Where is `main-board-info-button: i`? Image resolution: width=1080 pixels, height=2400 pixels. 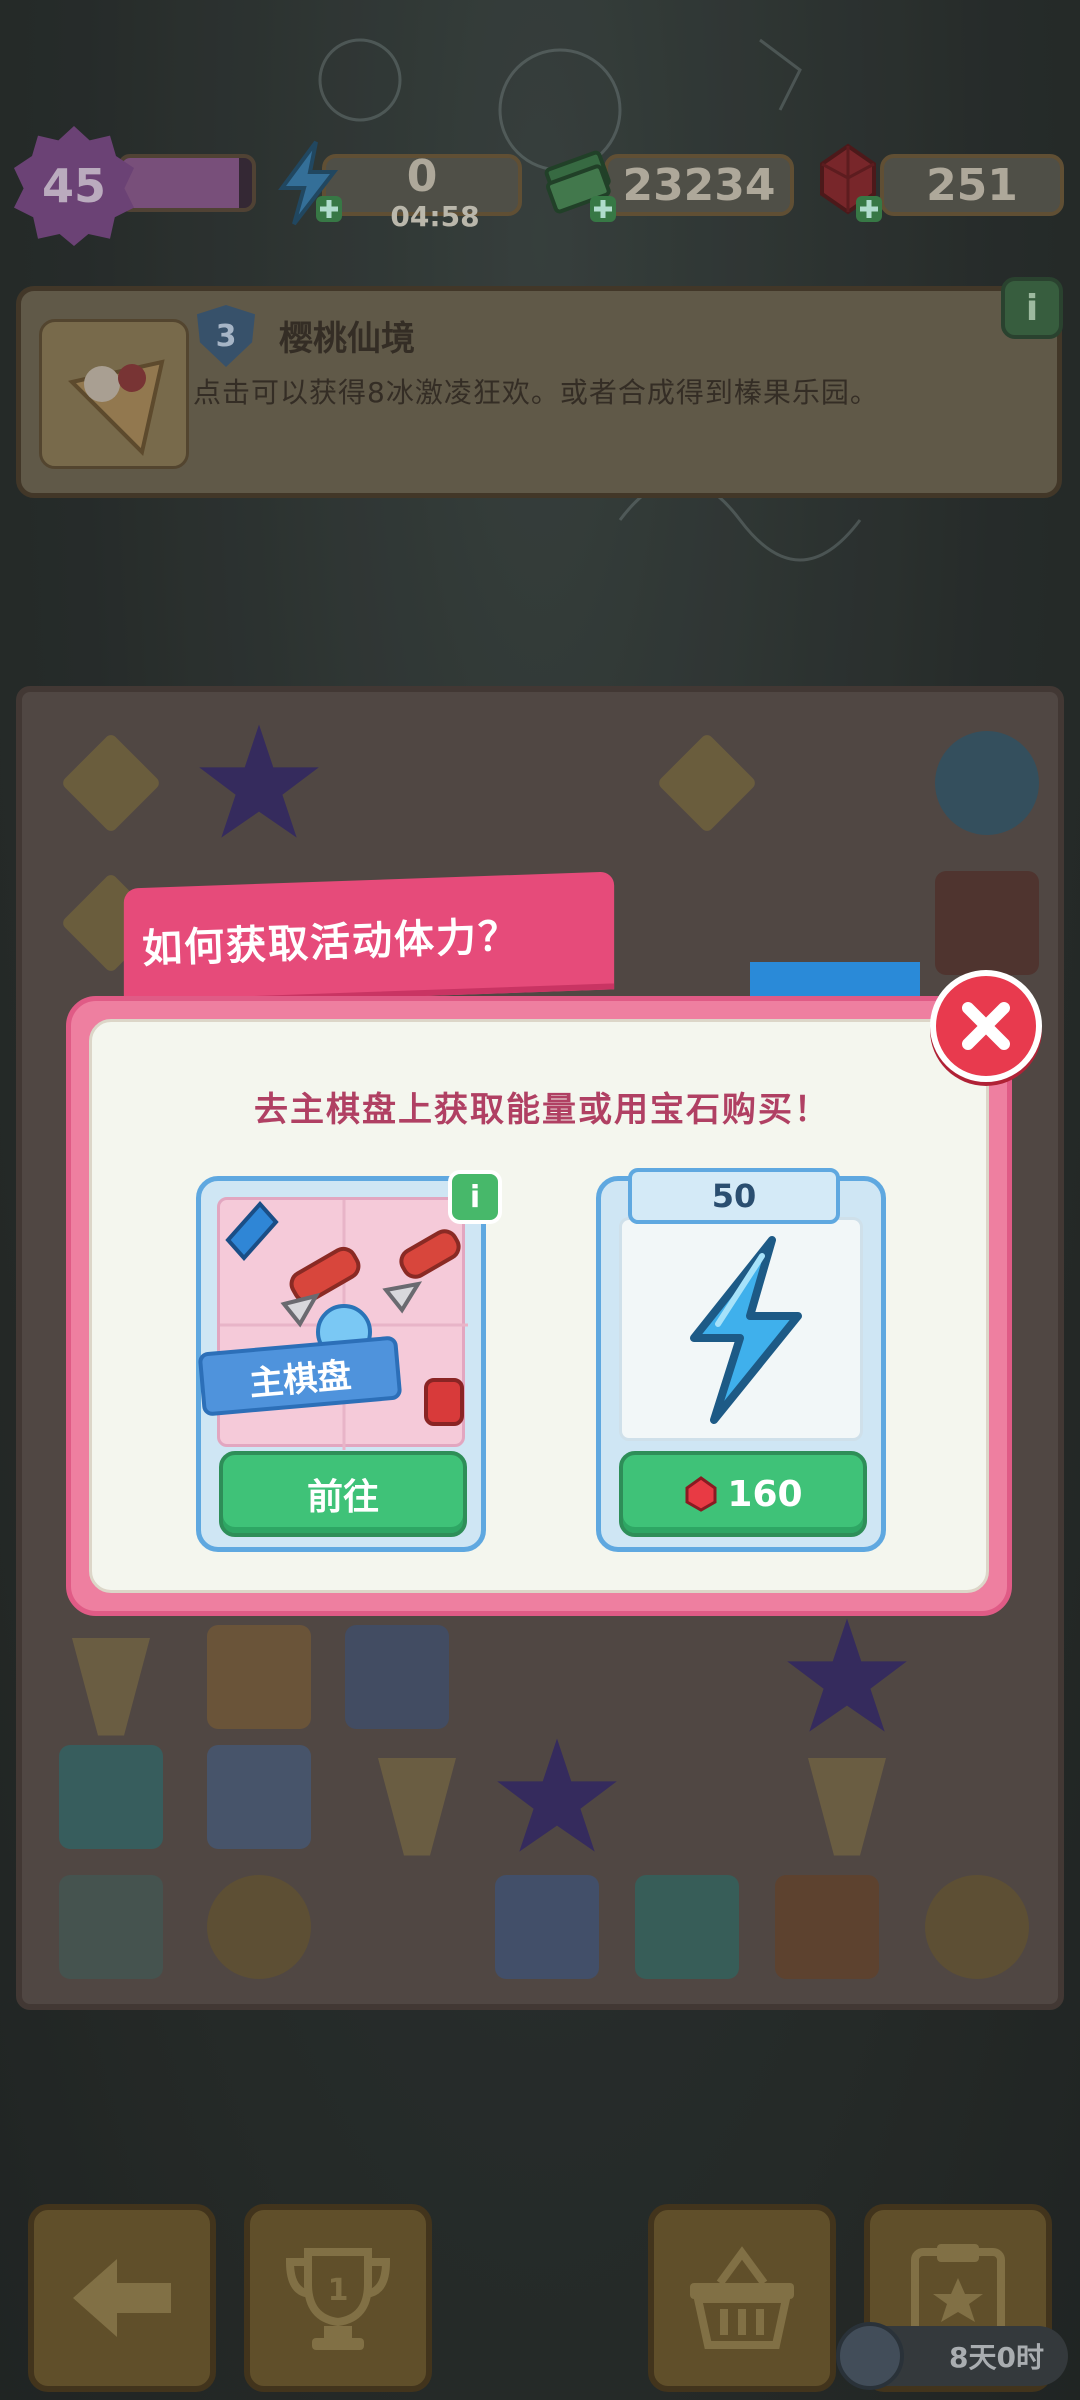 main-board-info-button: i is located at coordinates (475, 1197).